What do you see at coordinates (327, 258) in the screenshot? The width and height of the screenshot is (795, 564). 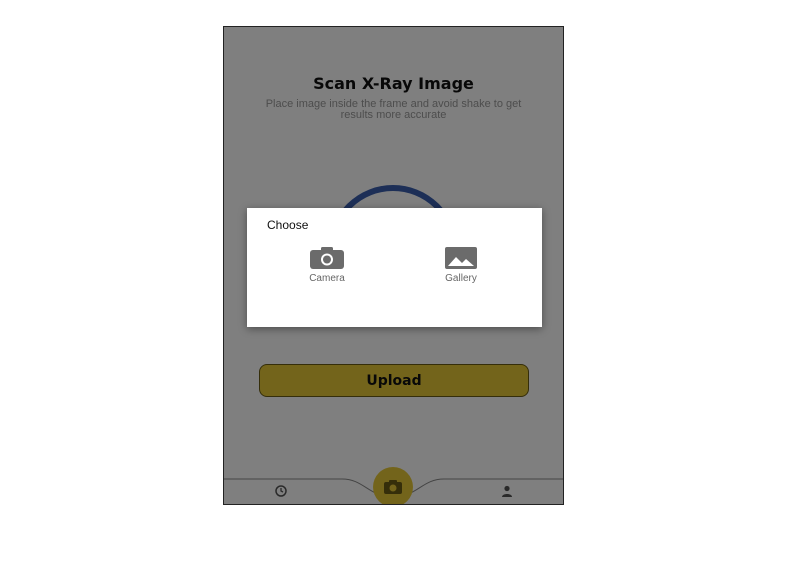 I see `camera-icon` at bounding box center [327, 258].